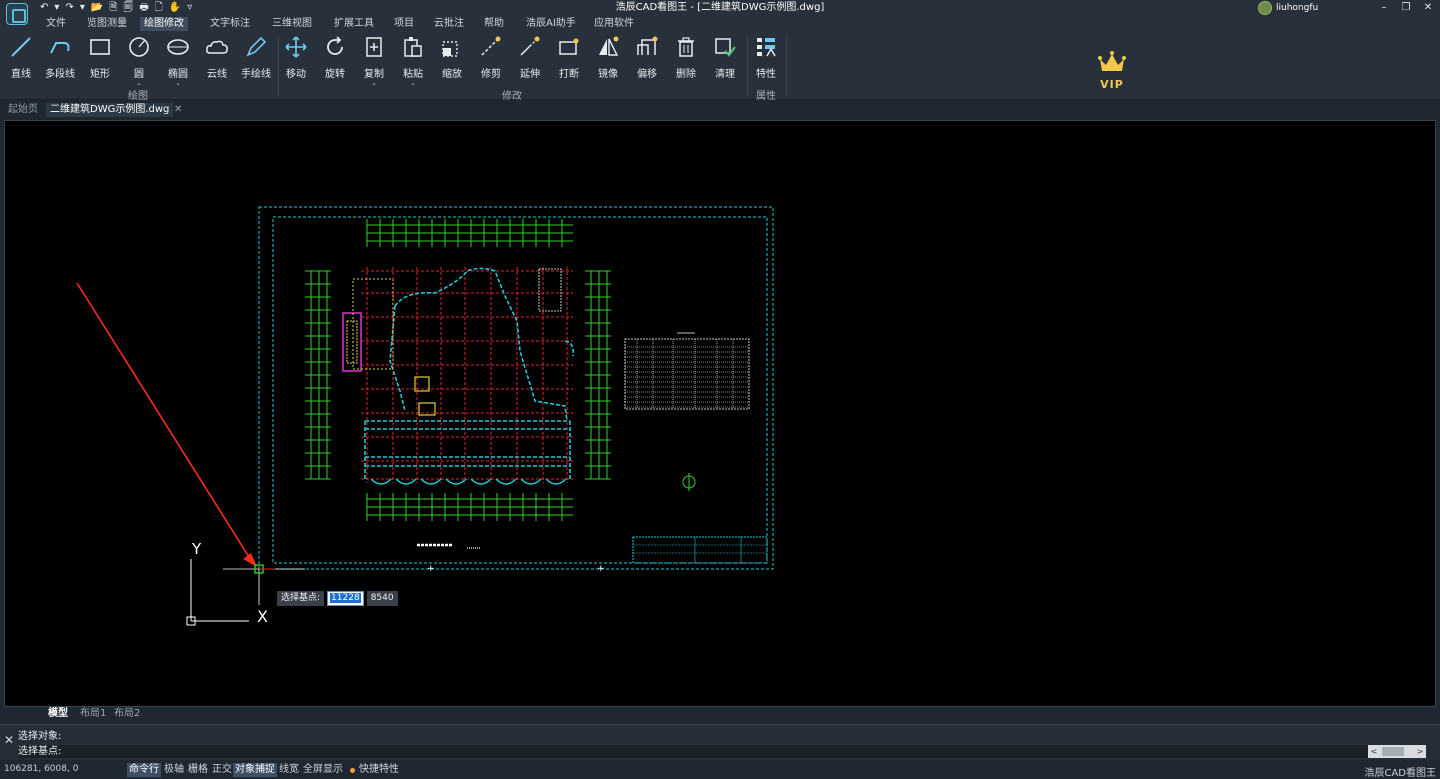  I want to click on command-close-icon: ✕, so click(9, 740).